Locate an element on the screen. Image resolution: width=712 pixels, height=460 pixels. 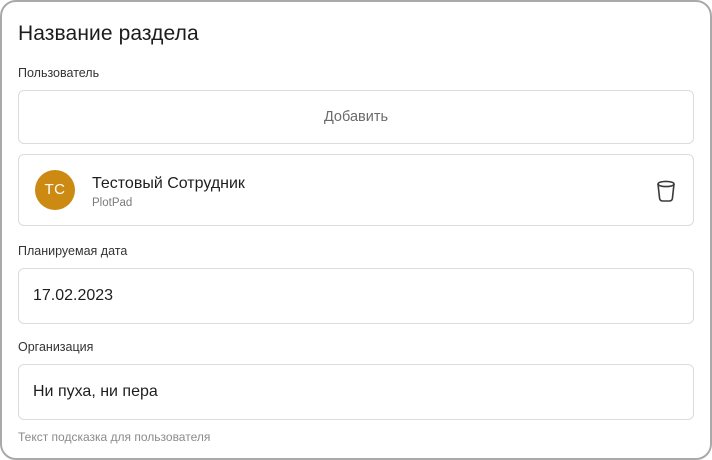
user-name: Тестовый Сотрудник is located at coordinates (168, 183).